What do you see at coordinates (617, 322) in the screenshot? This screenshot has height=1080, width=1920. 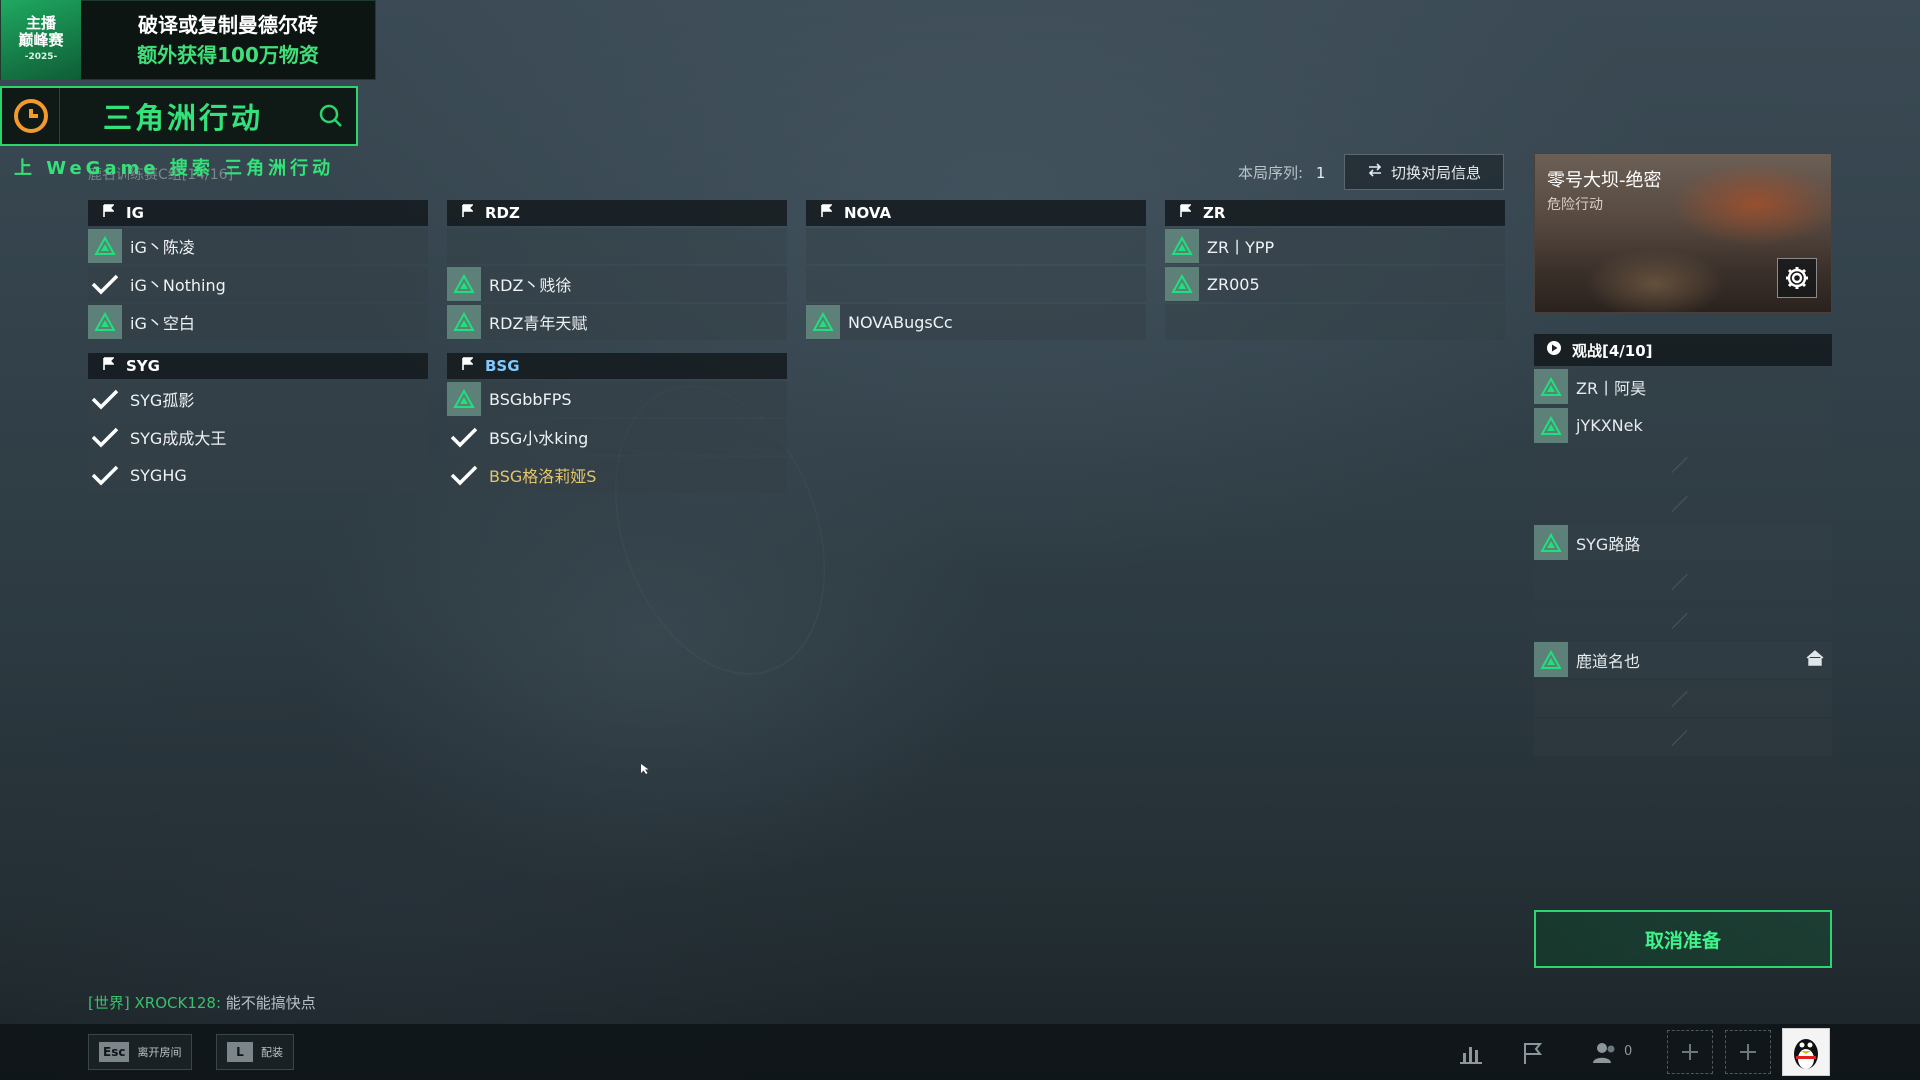 I see `player-slot: RDZ青年天赋` at bounding box center [617, 322].